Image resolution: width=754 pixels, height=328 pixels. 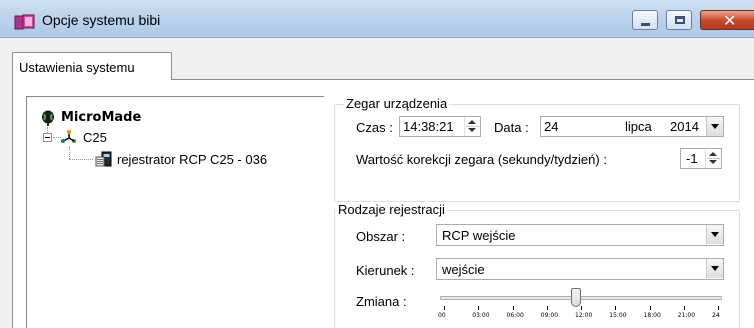 I want to click on date-picker: 24 lipca 2014, so click(x=632, y=126).